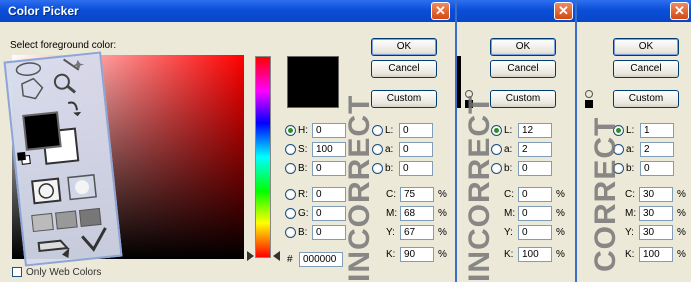 Image resolution: width=691 pixels, height=282 pixels. I want to click on lab-l-field: 0, so click(416, 130).